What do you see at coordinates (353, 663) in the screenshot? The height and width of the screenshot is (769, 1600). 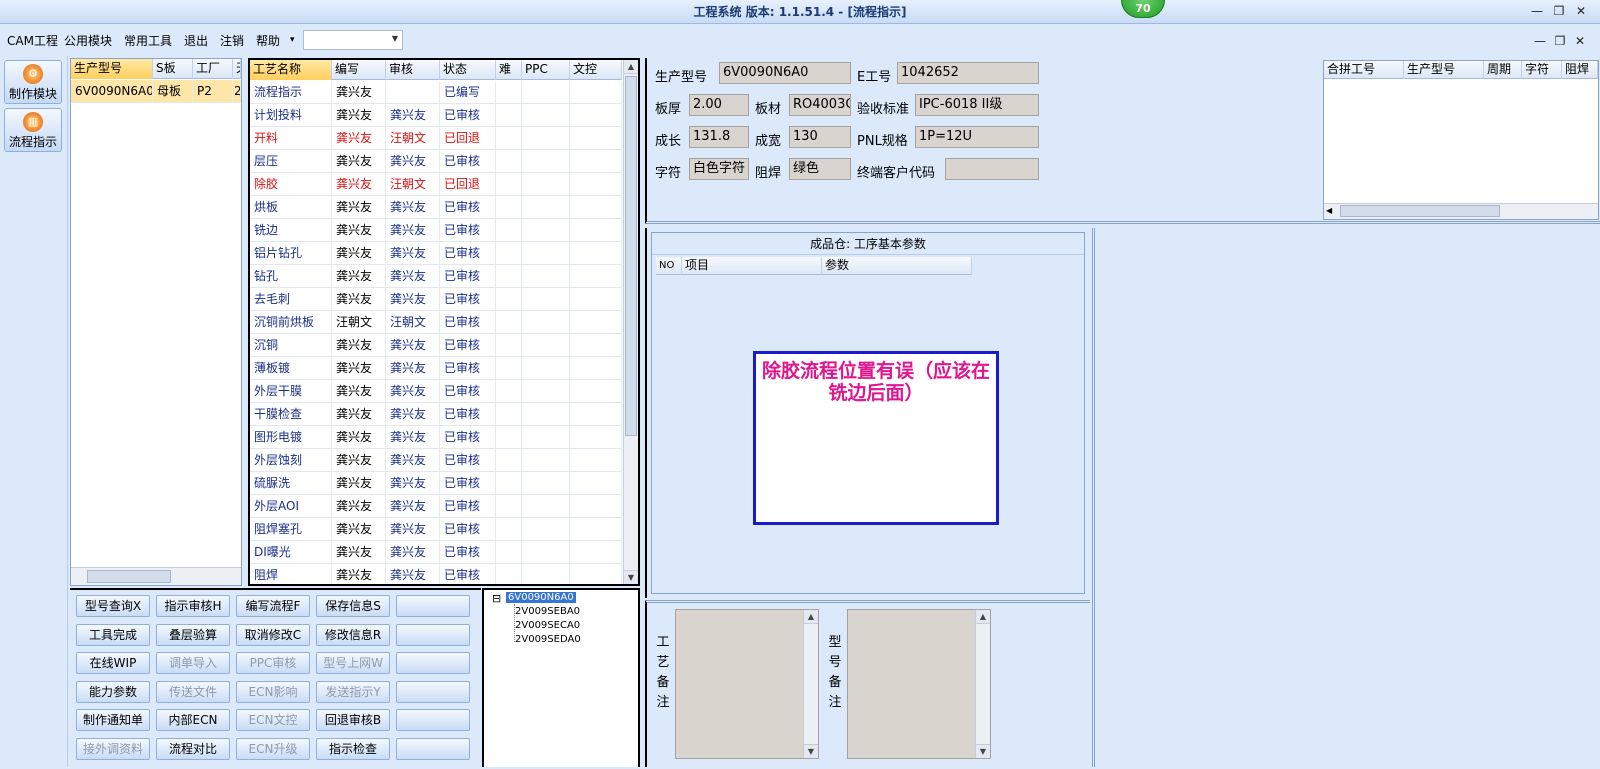 I see `action-button: 型号上网W` at bounding box center [353, 663].